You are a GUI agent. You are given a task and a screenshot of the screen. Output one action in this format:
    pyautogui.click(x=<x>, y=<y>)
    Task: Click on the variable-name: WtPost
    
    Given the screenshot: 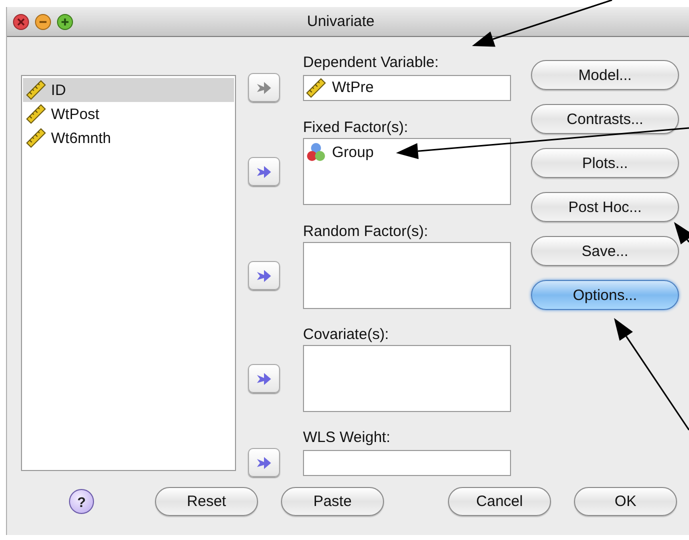 What is the action you would take?
    pyautogui.click(x=75, y=114)
    